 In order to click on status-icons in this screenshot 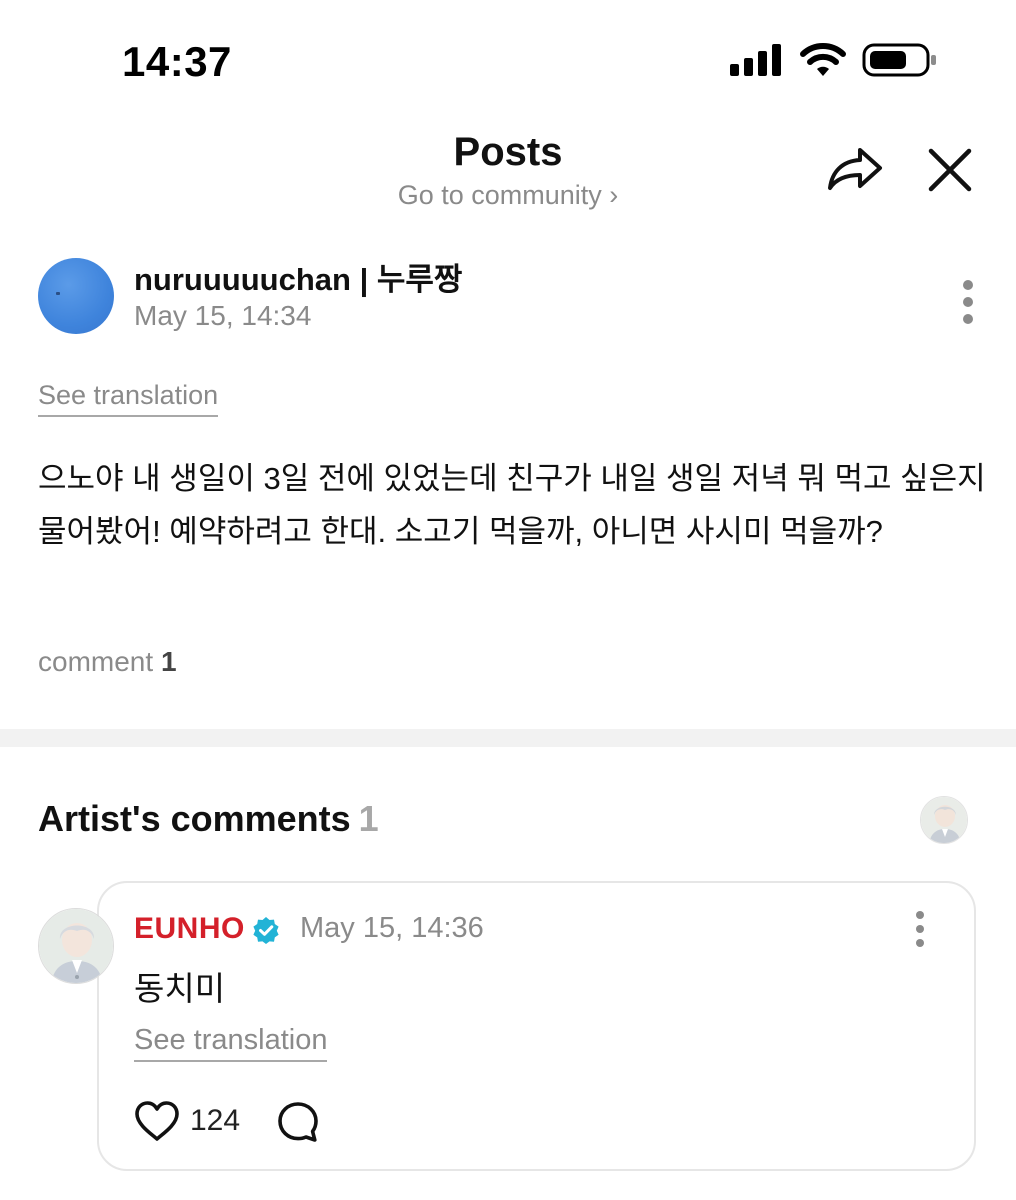, I will do `click(834, 60)`.